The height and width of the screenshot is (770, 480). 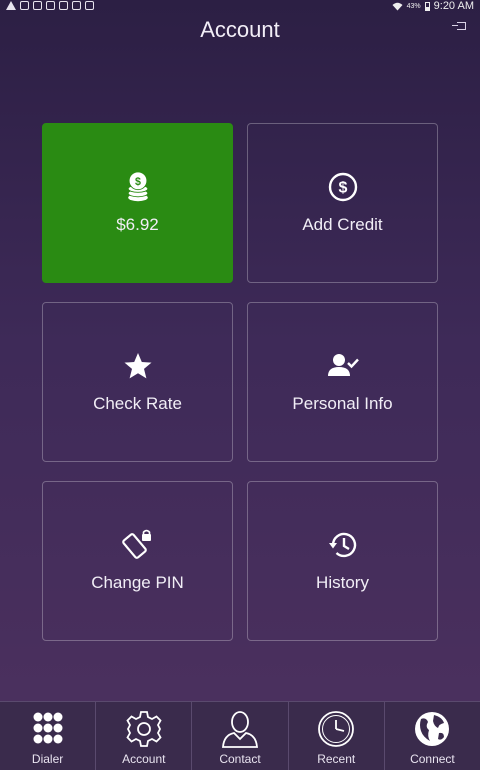 I want to click on notification-icons, so click(x=50, y=5).